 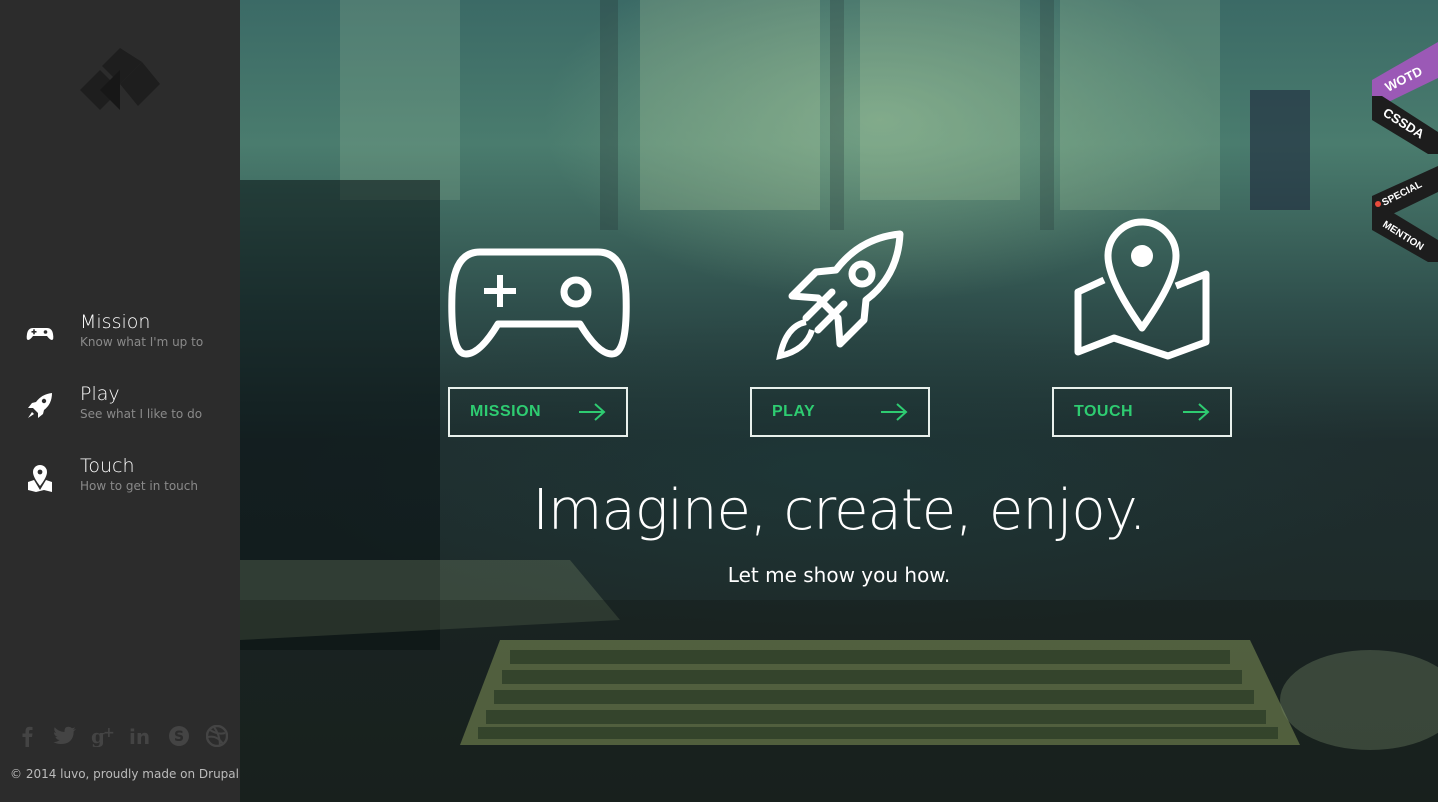 What do you see at coordinates (840, 412) in the screenshot?
I see `play-button: PLAY` at bounding box center [840, 412].